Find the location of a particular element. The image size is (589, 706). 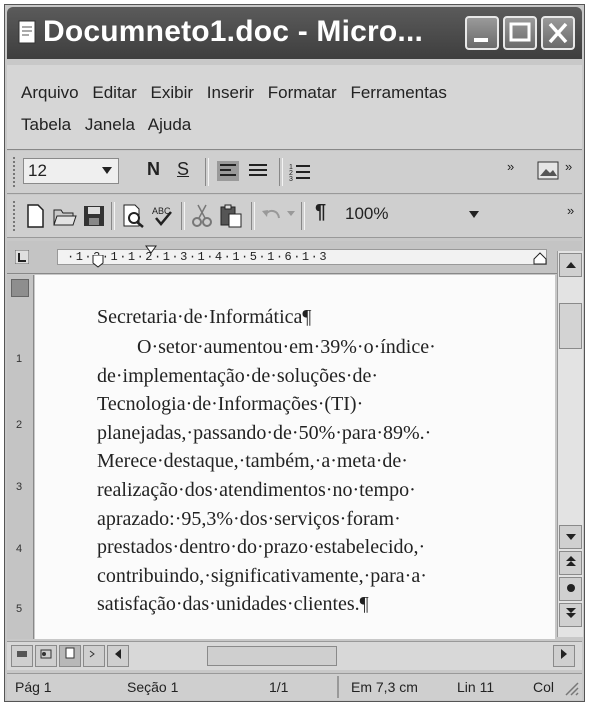

arrow-down-icon is located at coordinates (570, 537).